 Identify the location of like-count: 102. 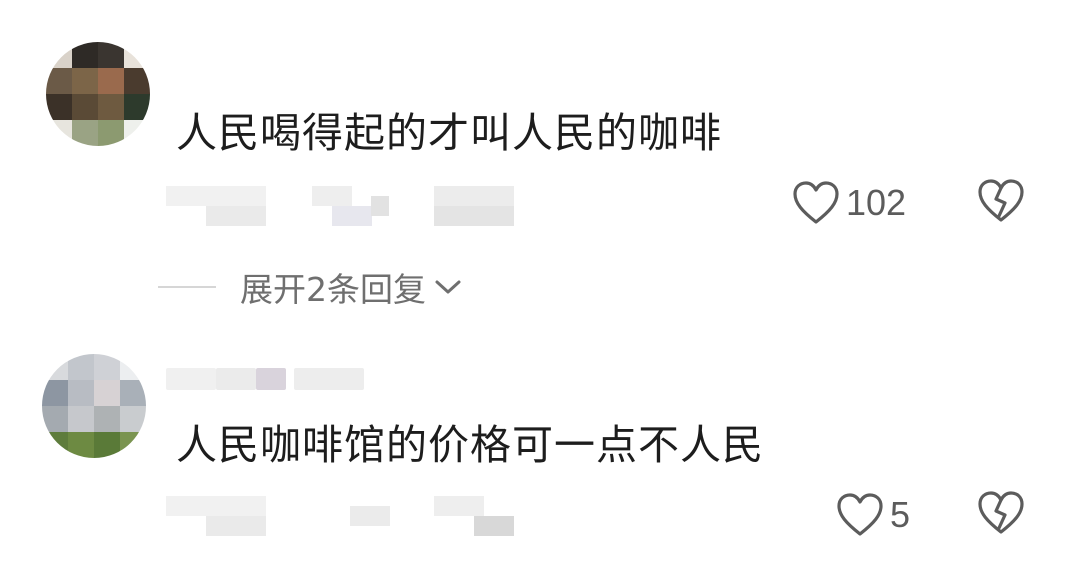
(876, 202).